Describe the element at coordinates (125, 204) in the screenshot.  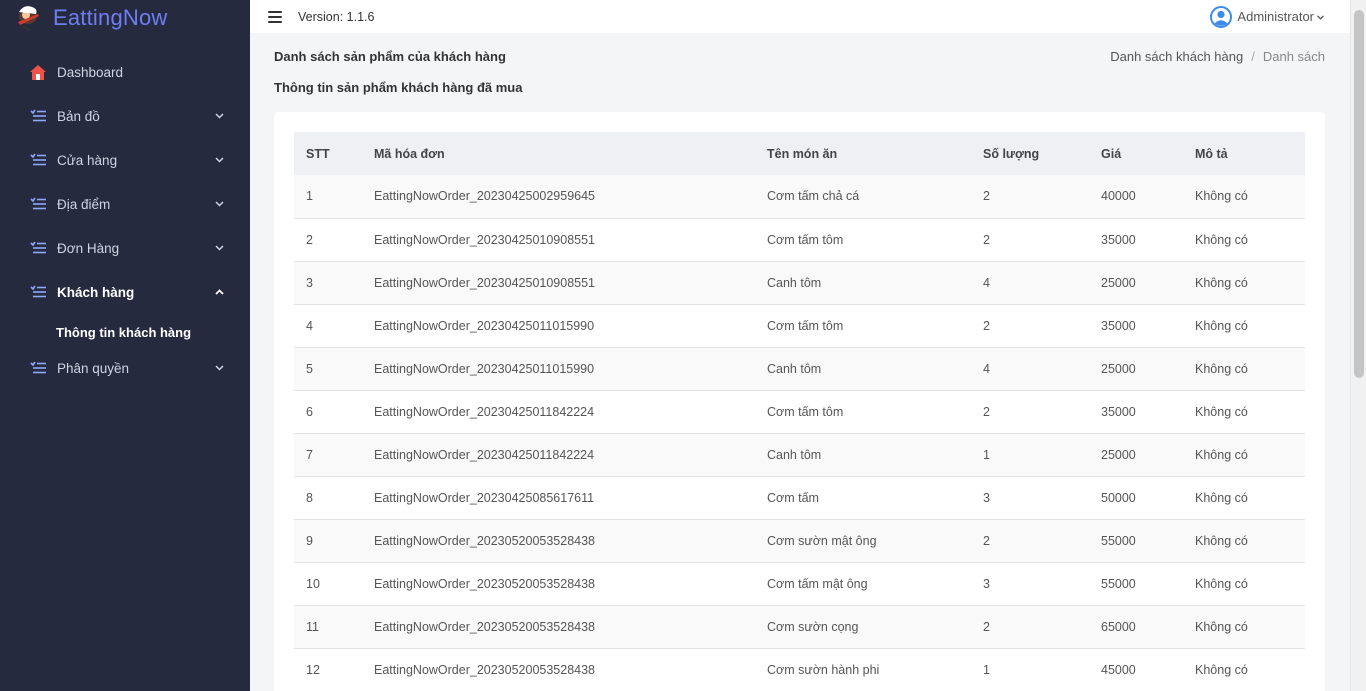
I see `sidebar-item-locations: Địa điểm` at that location.